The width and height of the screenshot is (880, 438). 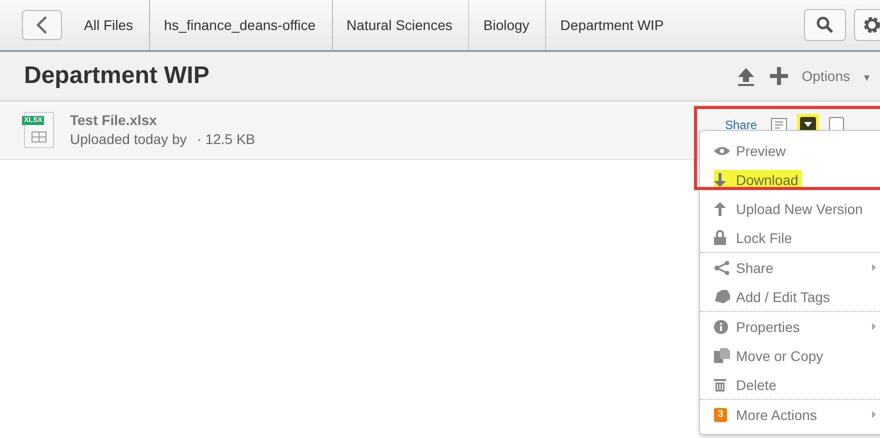 I want to click on menu-item: Upload New Version, so click(x=790, y=208).